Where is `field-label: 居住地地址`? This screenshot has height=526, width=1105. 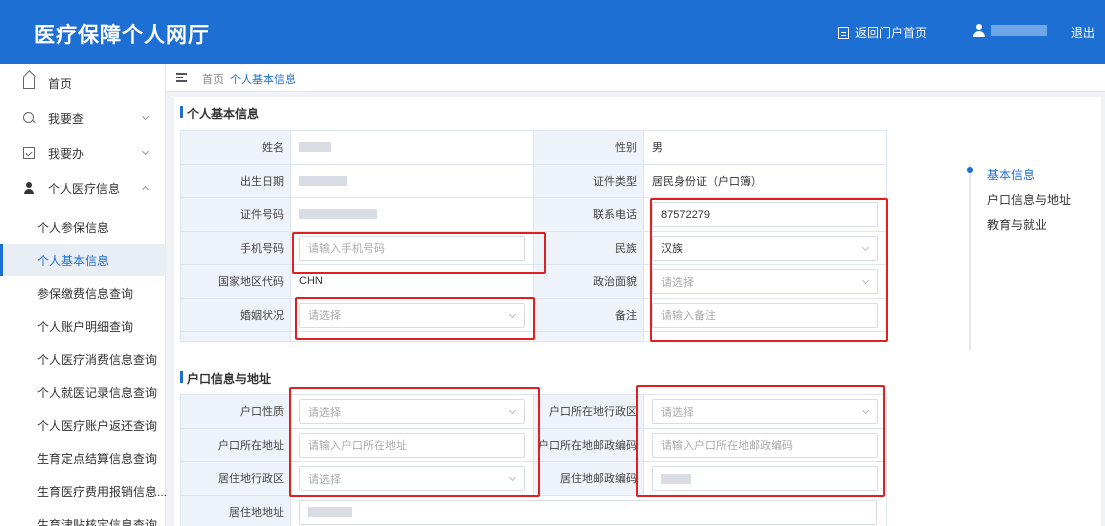 field-label: 居住地地址 is located at coordinates (236, 510).